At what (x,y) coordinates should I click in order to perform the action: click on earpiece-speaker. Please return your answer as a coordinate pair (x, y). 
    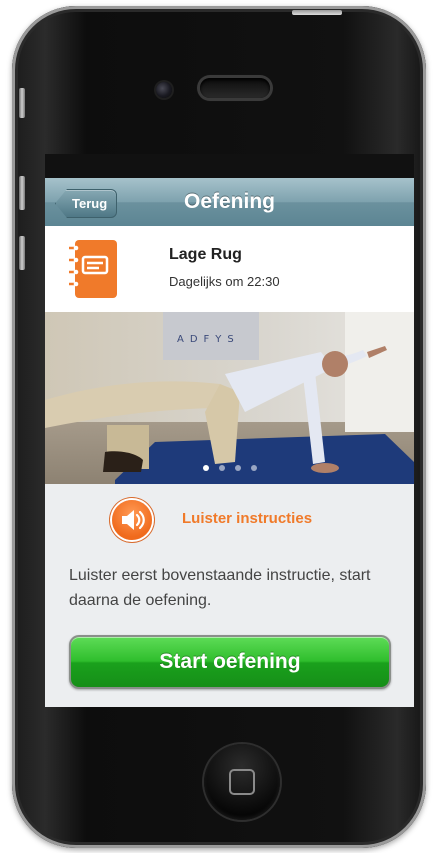
    Looking at the image, I should click on (235, 88).